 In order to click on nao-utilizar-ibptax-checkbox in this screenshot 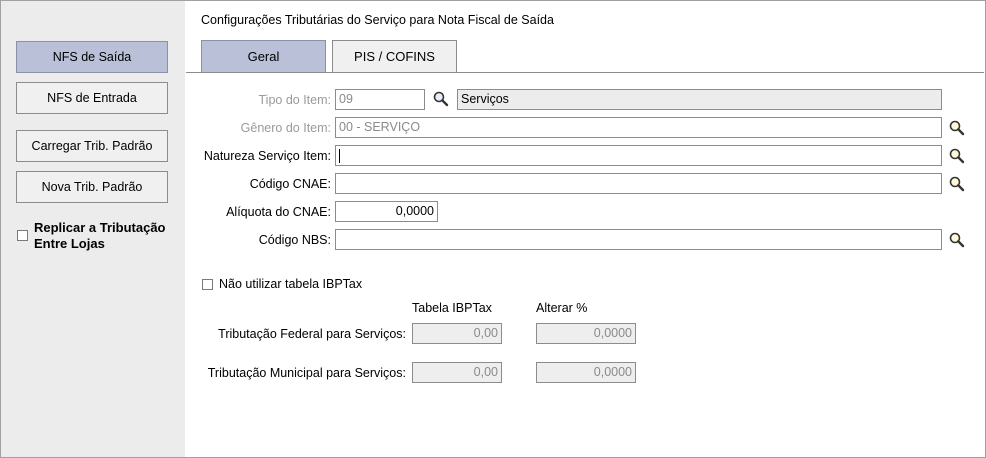, I will do `click(207, 284)`.